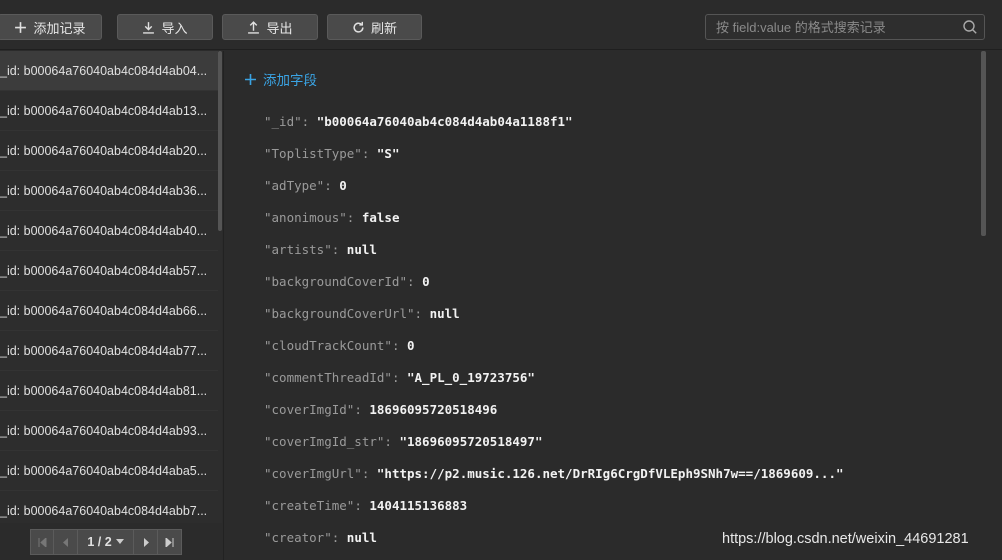 The image size is (1002, 560). Describe the element at coordinates (279, 28) in the screenshot. I see `export-label: 导出` at that location.